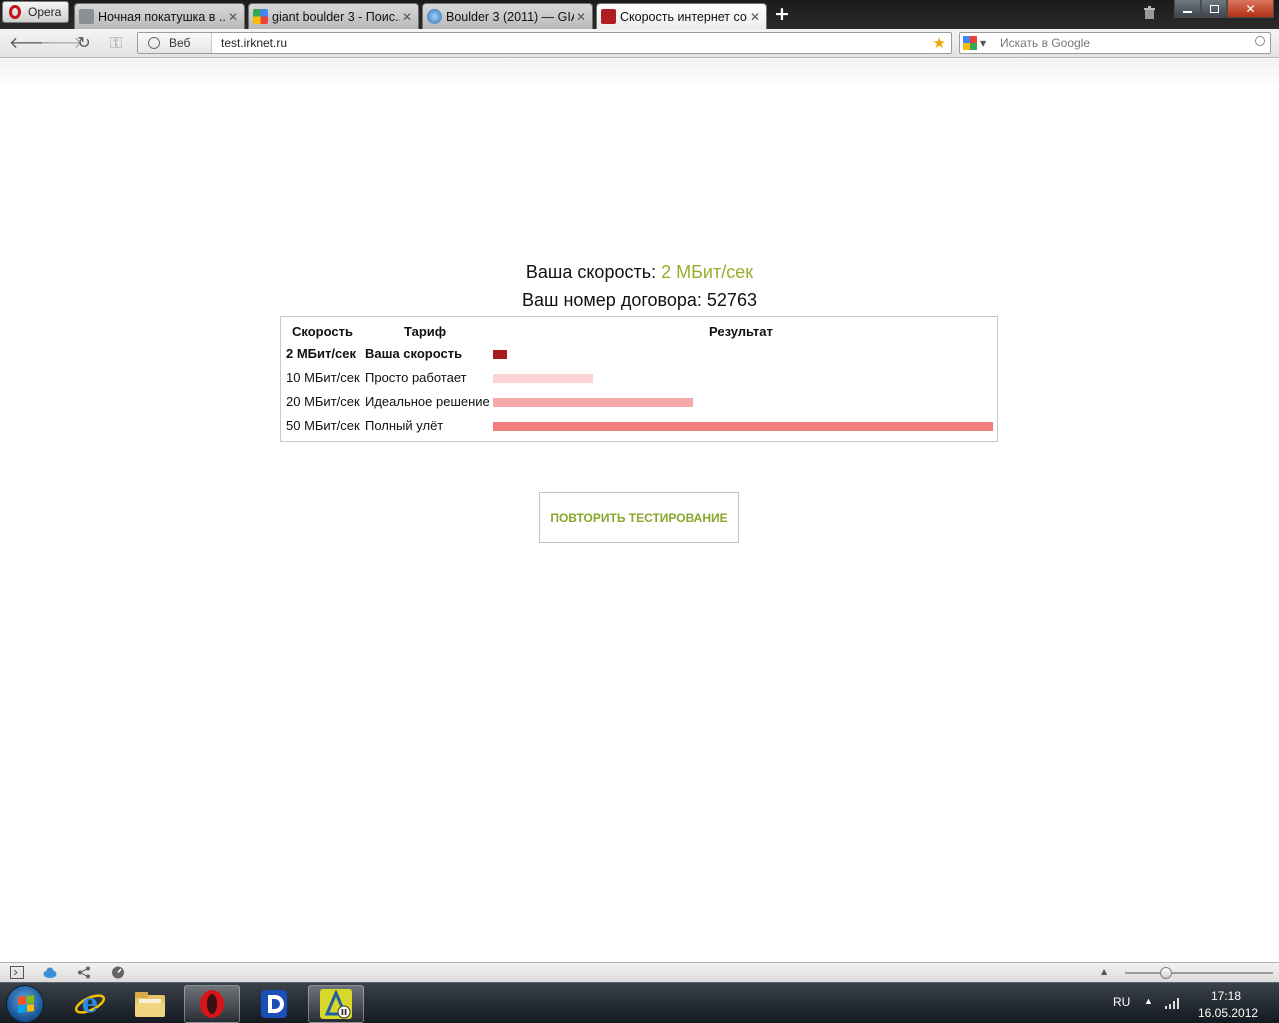 This screenshot has height=1023, width=1279. I want to click on tab-speed-test: Скорость интернет со... ✕, so click(681, 16).